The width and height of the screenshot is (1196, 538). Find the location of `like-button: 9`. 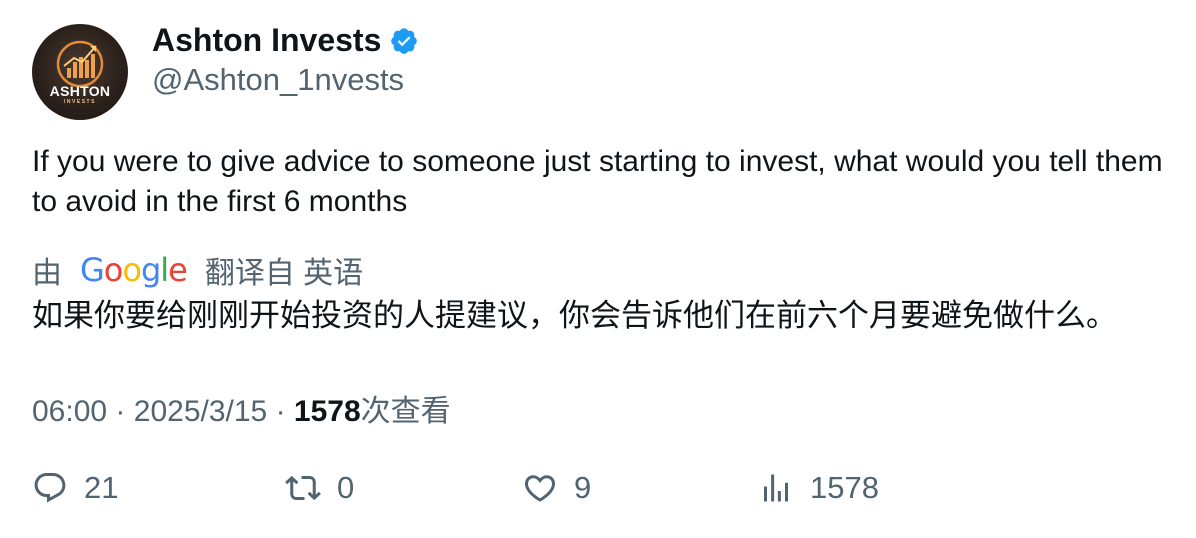

like-button: 9 is located at coordinates (556, 488).